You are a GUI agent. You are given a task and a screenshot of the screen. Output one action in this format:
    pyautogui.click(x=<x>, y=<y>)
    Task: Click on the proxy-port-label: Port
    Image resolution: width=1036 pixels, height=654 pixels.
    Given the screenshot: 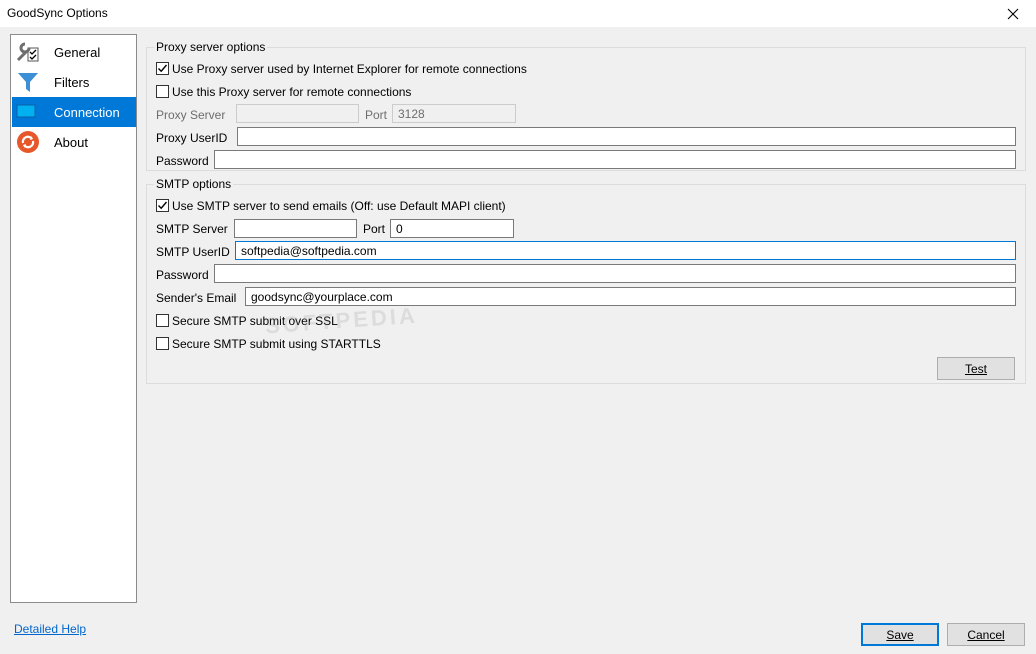 What is the action you would take?
    pyautogui.click(x=376, y=115)
    